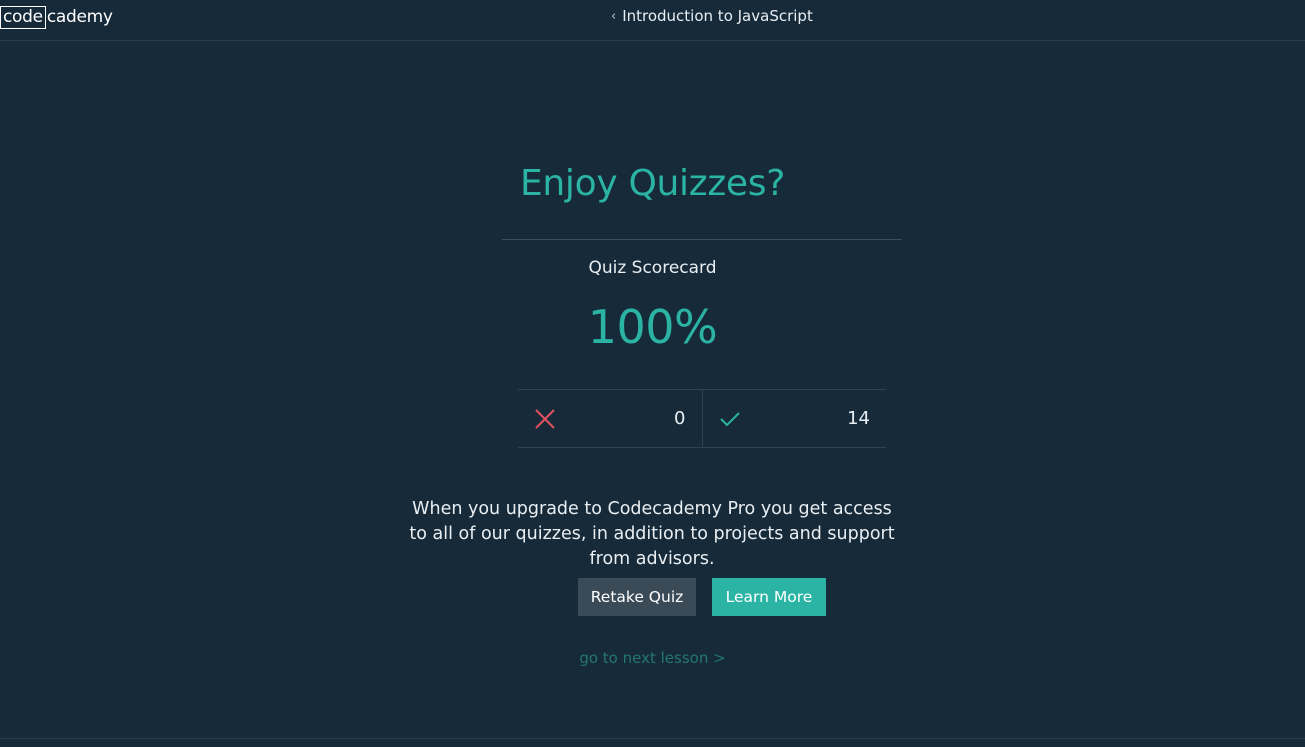 This screenshot has height=747, width=1305. Describe the element at coordinates (730, 419) in the screenshot. I see `check-icon` at that location.